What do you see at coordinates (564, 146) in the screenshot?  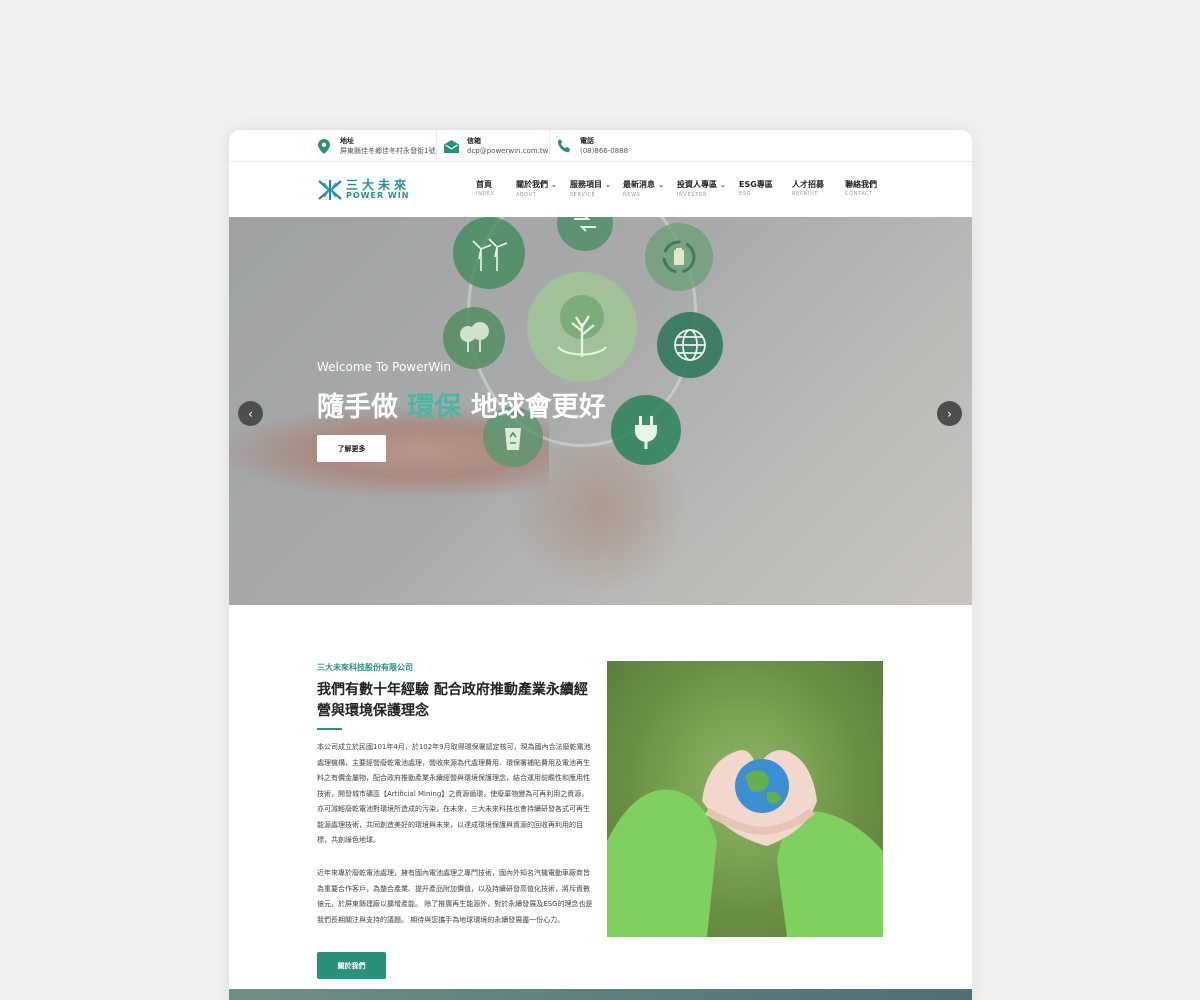 I see `phone-icon` at bounding box center [564, 146].